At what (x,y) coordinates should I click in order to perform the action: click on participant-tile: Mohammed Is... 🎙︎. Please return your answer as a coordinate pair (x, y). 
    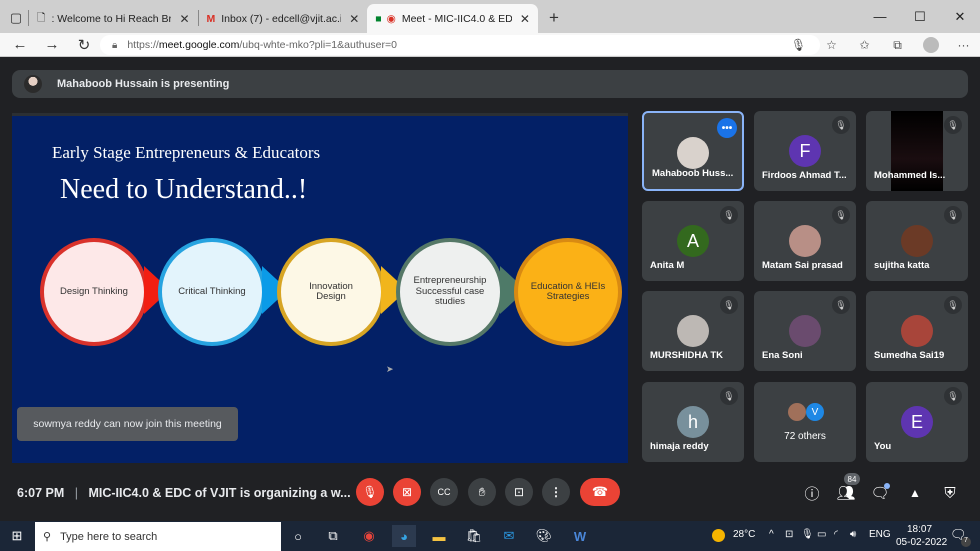
    Looking at the image, I should click on (917, 151).